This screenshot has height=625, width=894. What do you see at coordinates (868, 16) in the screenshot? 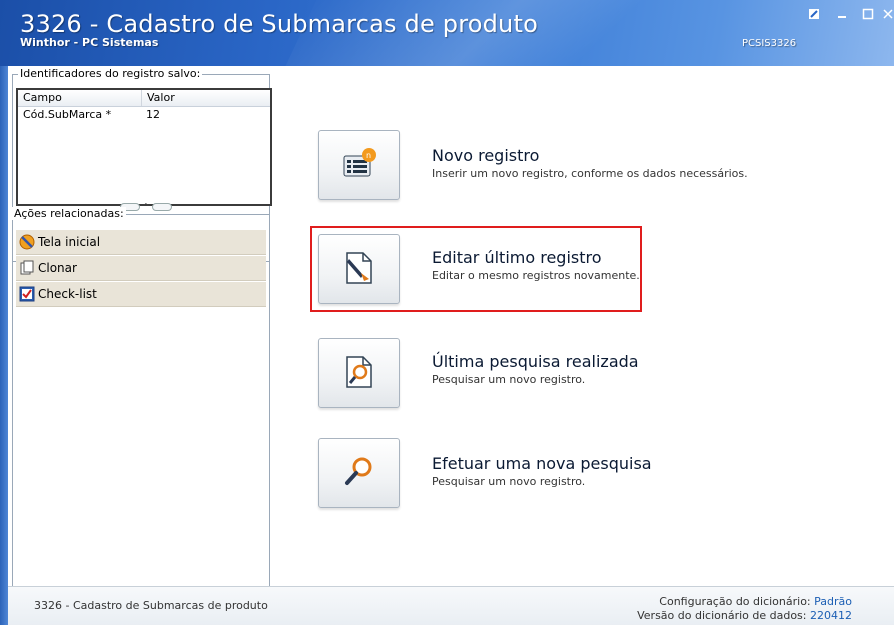
I see `maximize-icon` at bounding box center [868, 16].